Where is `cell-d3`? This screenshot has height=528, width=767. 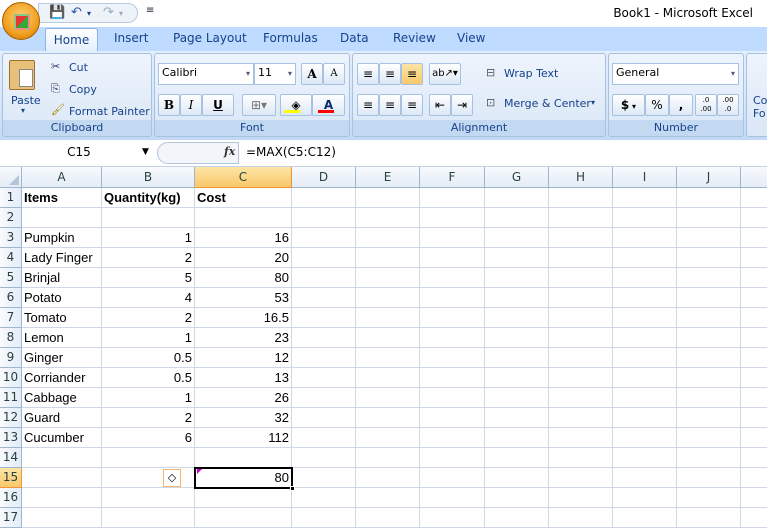 cell-d3 is located at coordinates (324, 238).